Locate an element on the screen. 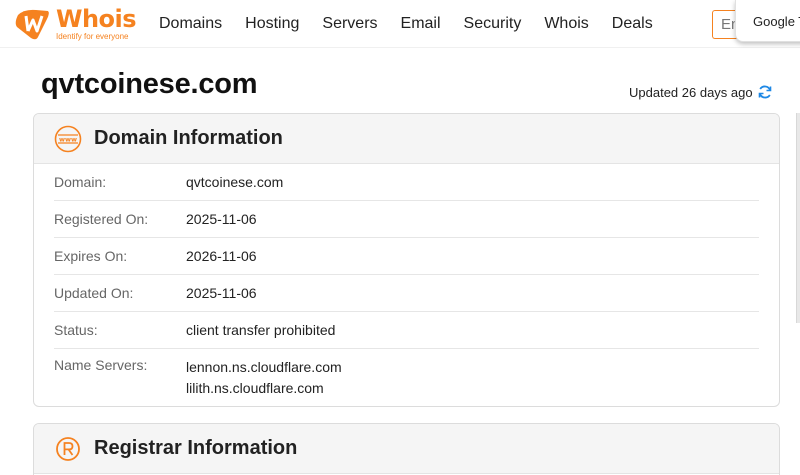 This screenshot has height=475, width=800. updated-text: Updated 26 days ago is located at coordinates (691, 92).